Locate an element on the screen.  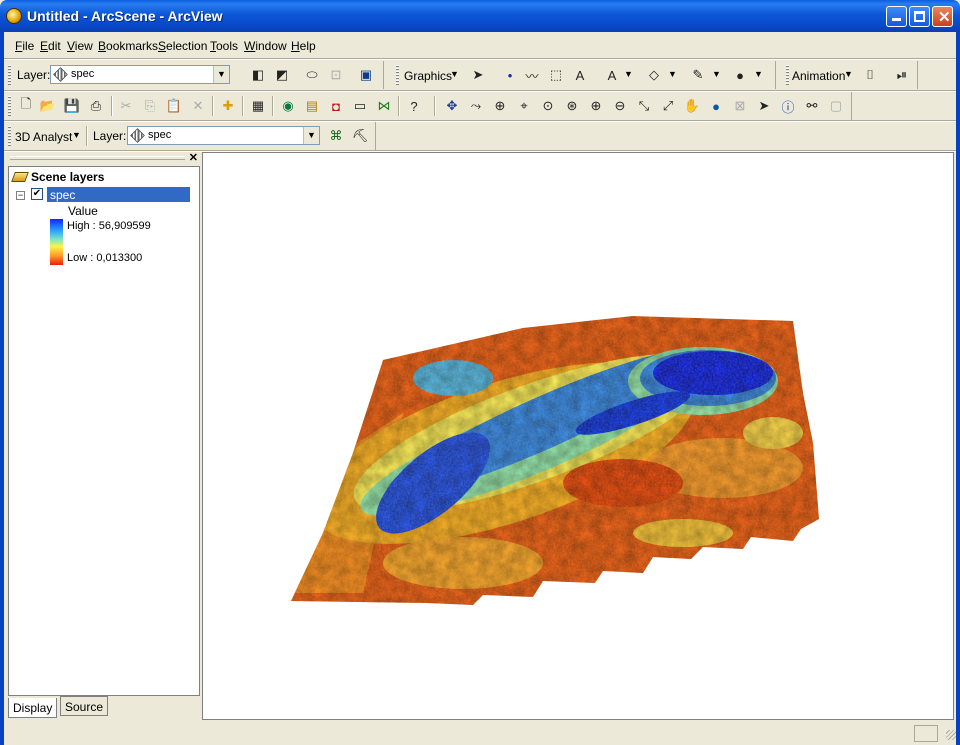
point-icon: • is located at coordinates (510, 75).